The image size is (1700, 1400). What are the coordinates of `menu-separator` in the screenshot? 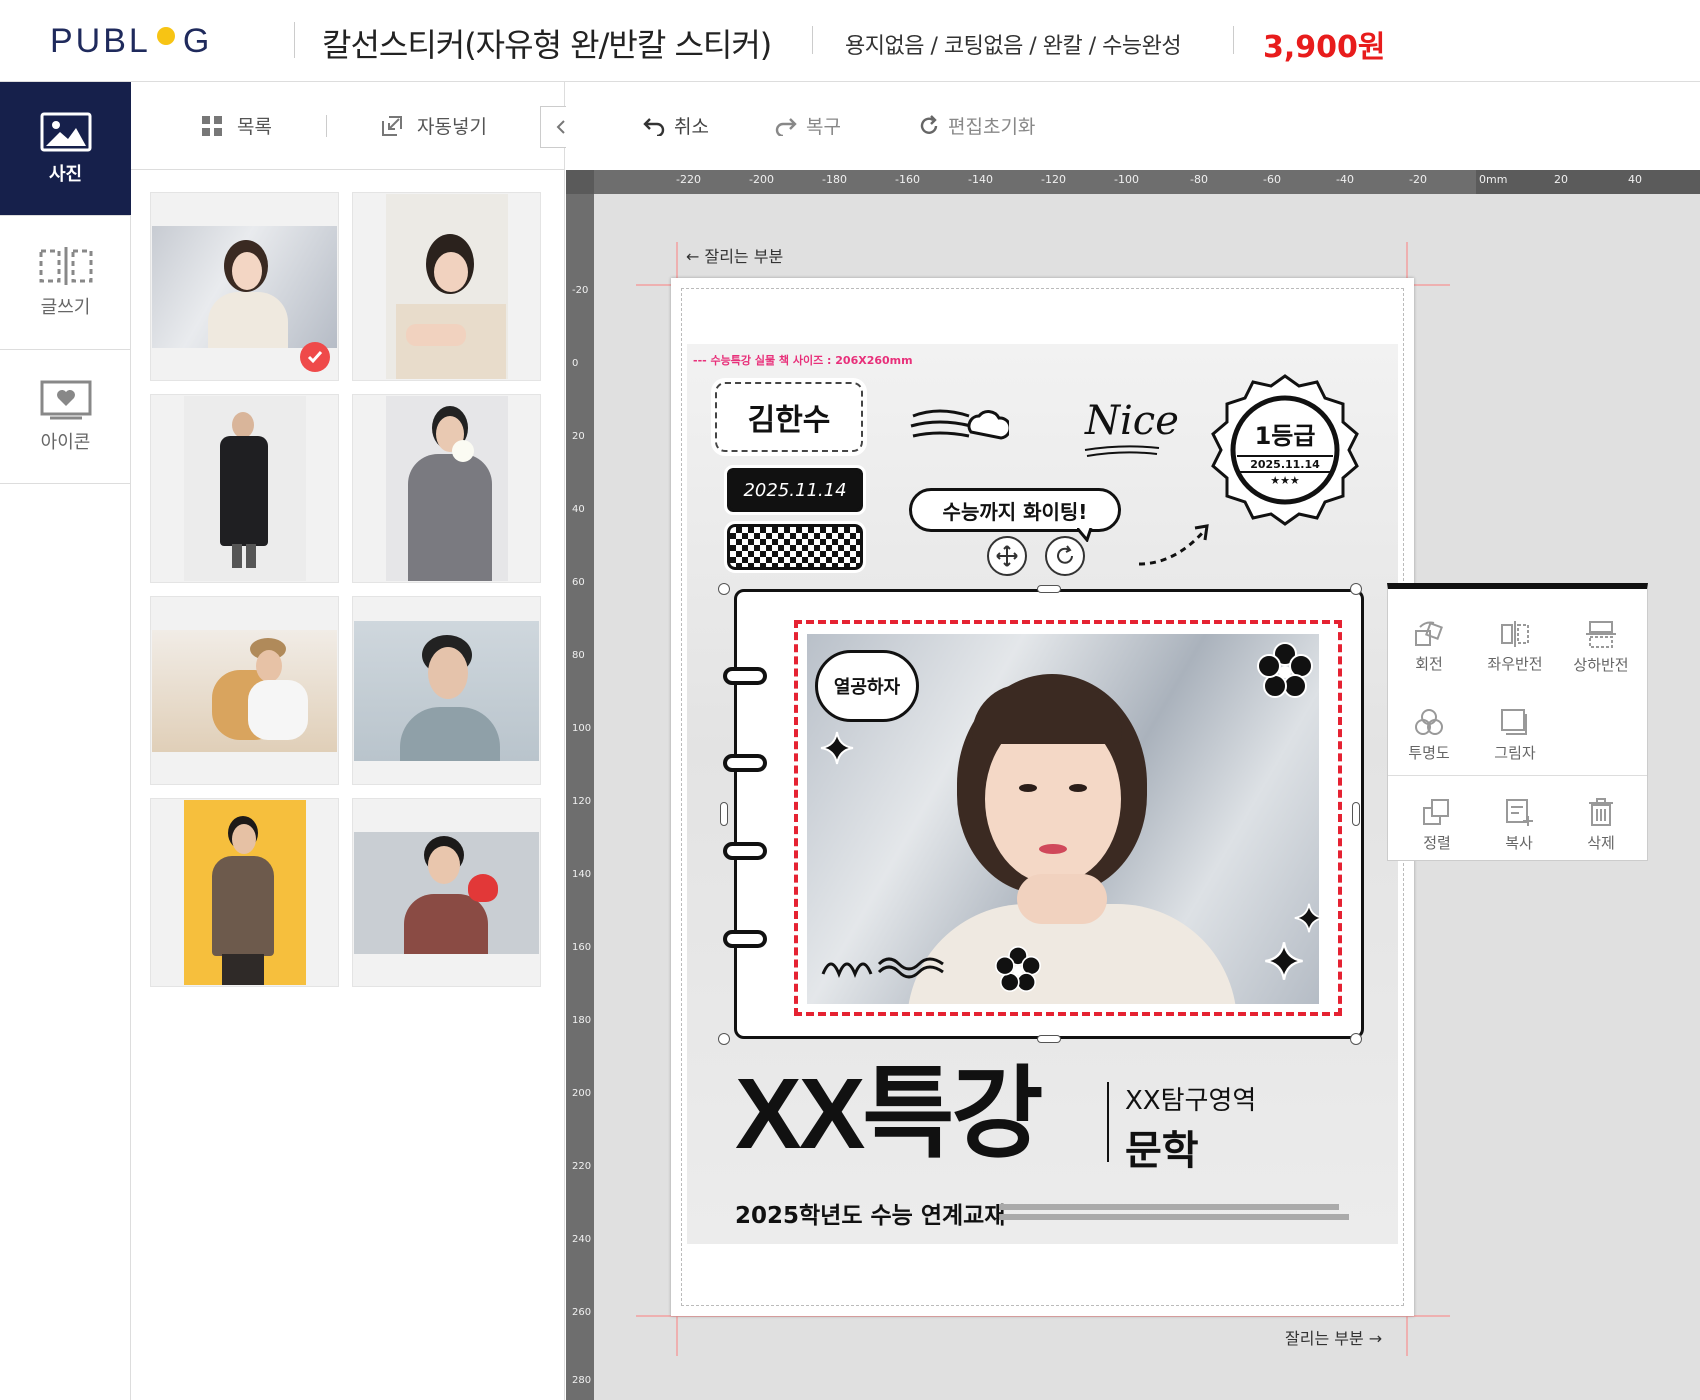 It's located at (1517, 775).